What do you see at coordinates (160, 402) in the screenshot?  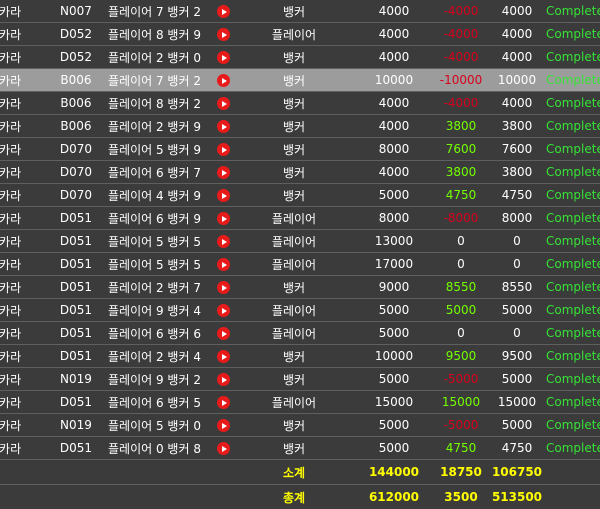 I see `round-result-cell: 플레이어 6 뱅커 5` at bounding box center [160, 402].